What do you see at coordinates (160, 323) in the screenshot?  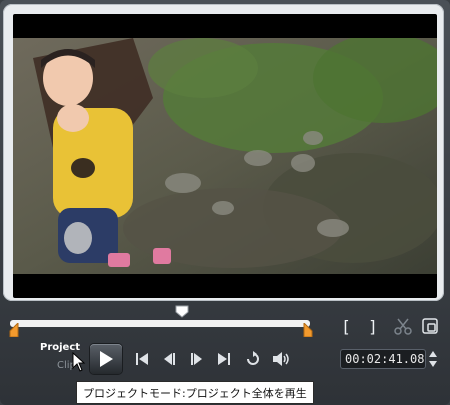 I see `scrubber-track` at bounding box center [160, 323].